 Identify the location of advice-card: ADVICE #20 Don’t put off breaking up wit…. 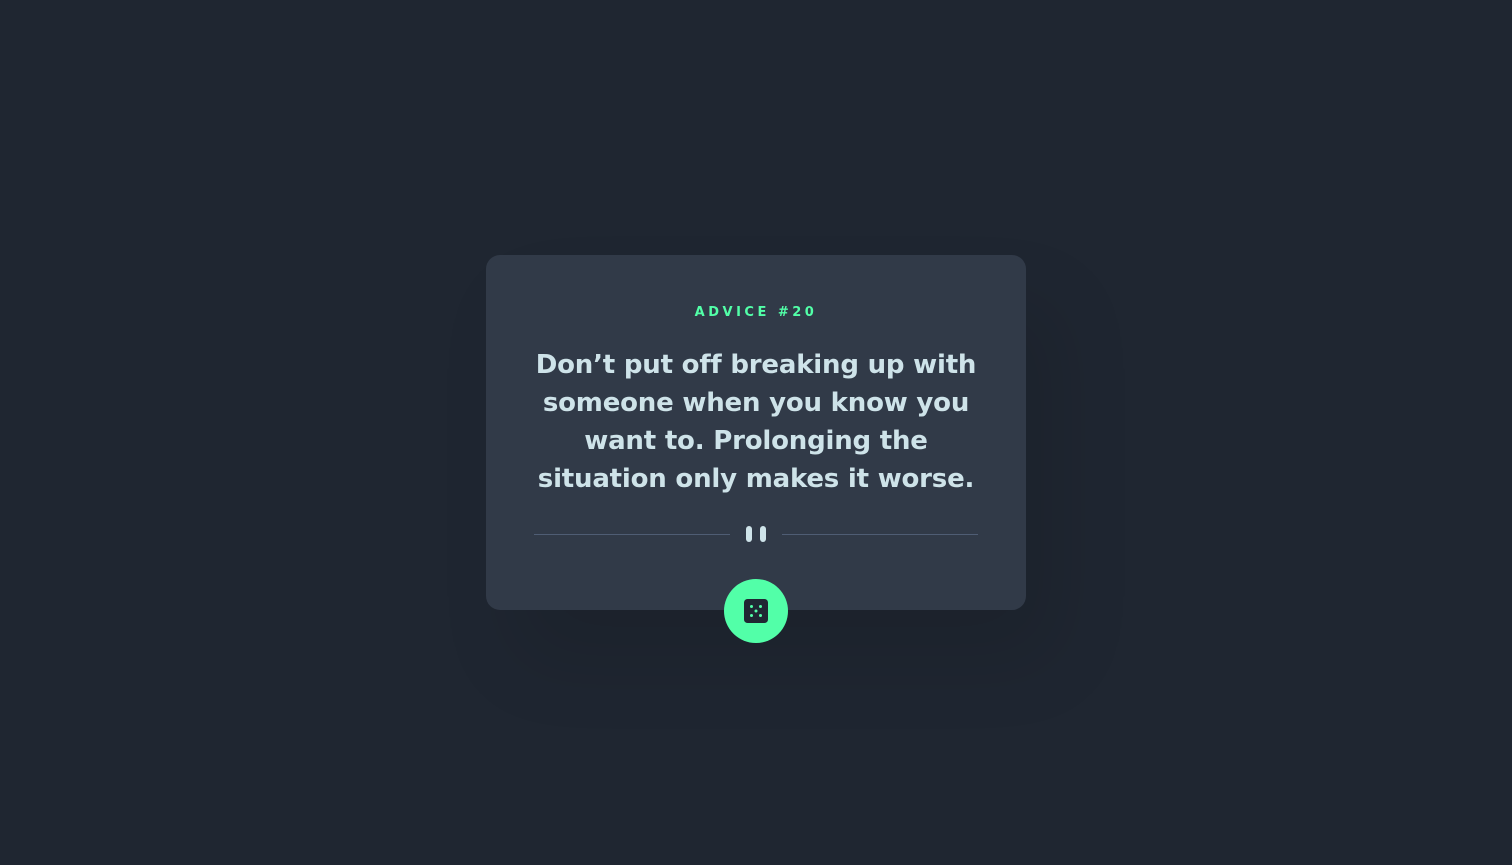
(756, 432).